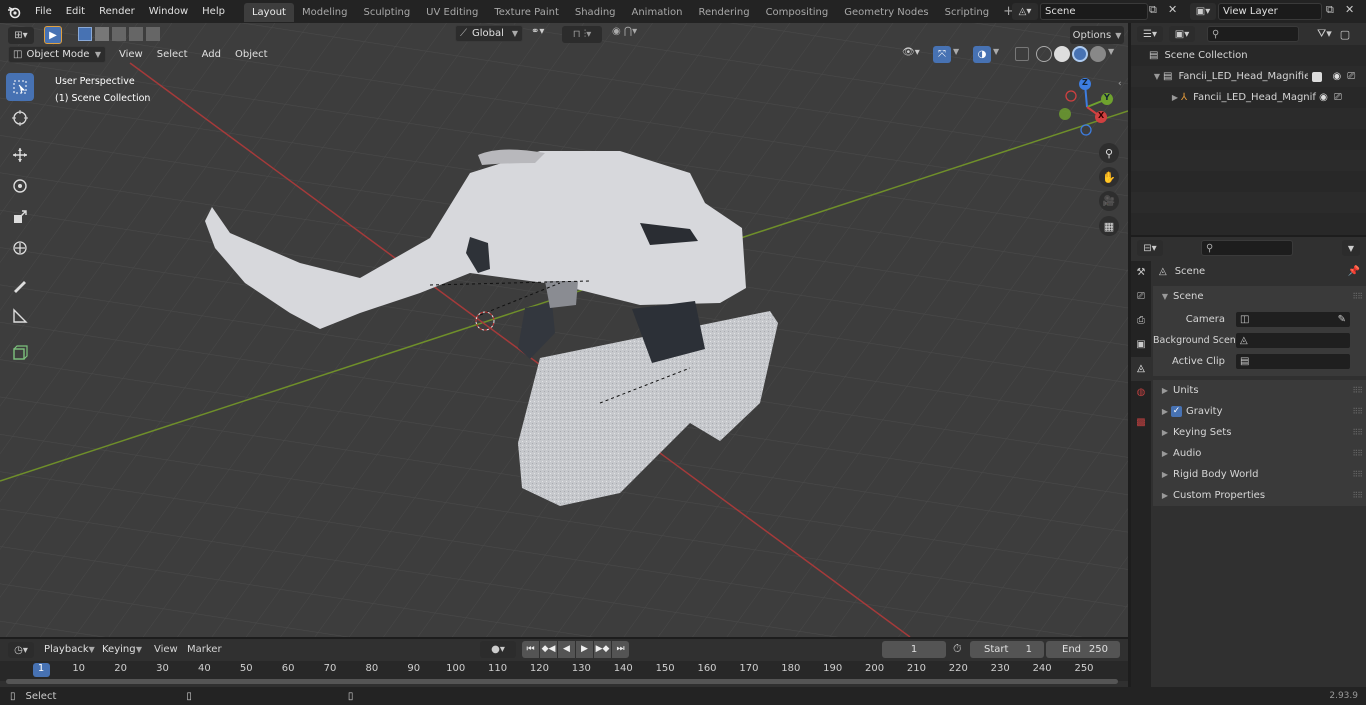 Image resolution: width=1366 pixels, height=705 pixels. Describe the element at coordinates (886, 12) in the screenshot. I see `tab-geometry-nodes: Geometry Nodes` at that location.